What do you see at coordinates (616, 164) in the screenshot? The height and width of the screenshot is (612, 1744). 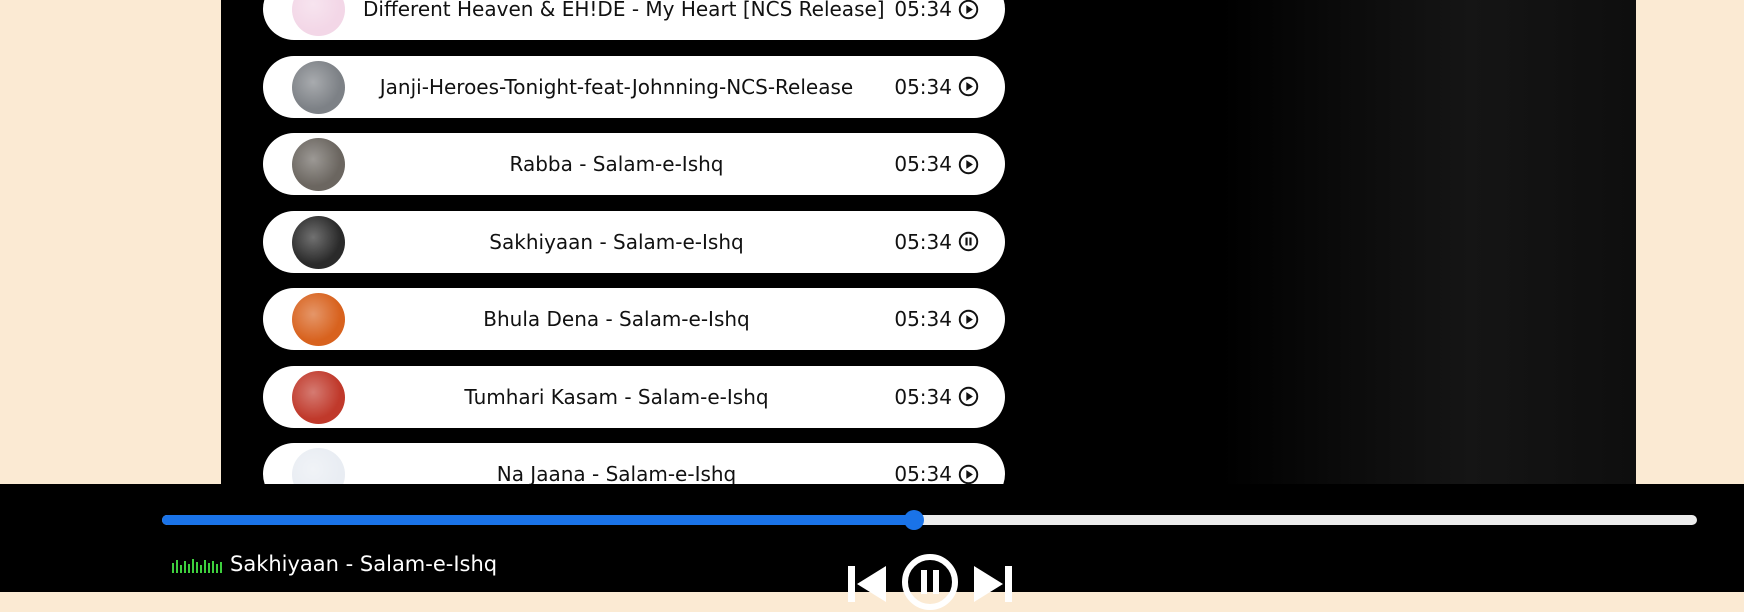 I see `song-title: Rabba - Salam-e-Ishq` at bounding box center [616, 164].